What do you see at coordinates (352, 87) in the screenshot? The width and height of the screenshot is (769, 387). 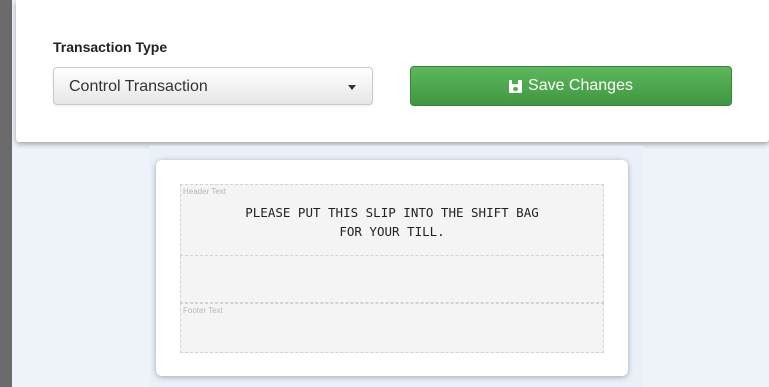 I see `caret-down-icon` at bounding box center [352, 87].